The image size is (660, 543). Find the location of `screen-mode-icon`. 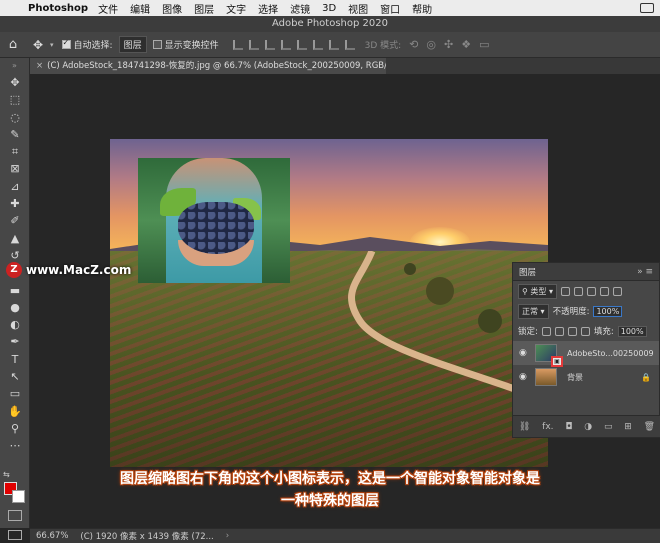

screen-mode-icon is located at coordinates (15, 535).